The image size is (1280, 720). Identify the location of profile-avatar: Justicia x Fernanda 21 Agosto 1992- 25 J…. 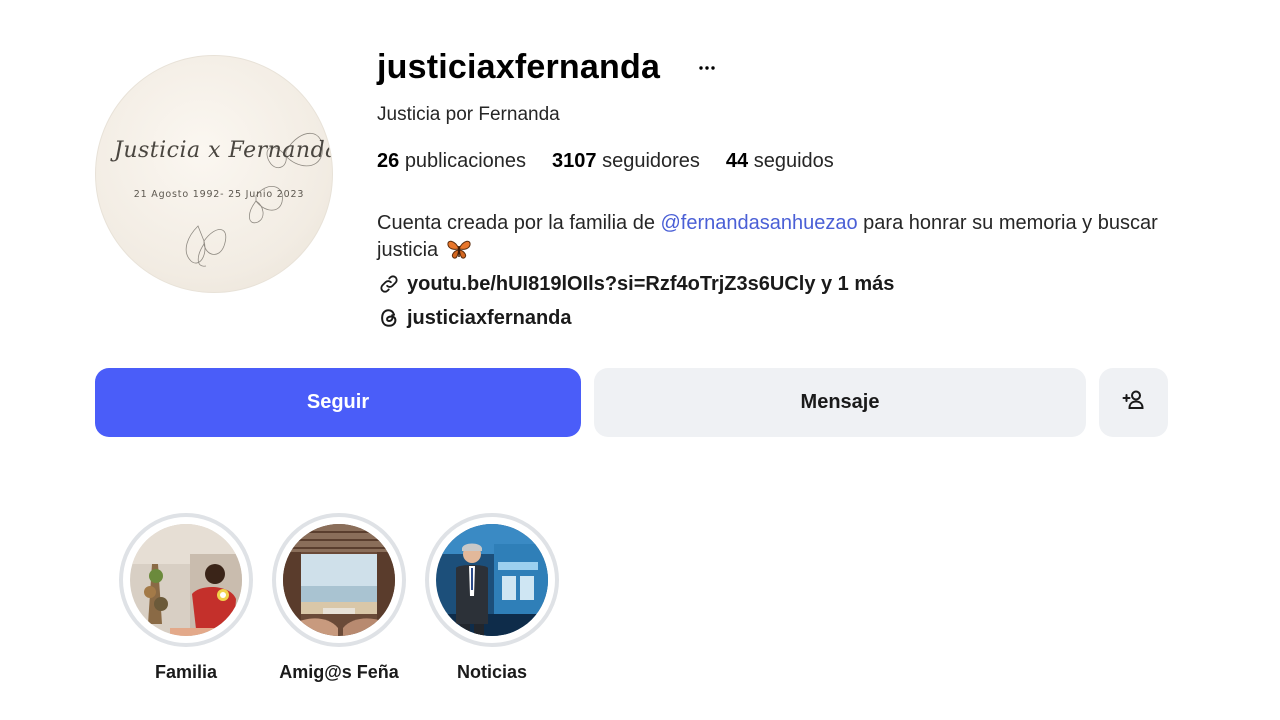
(214, 174).